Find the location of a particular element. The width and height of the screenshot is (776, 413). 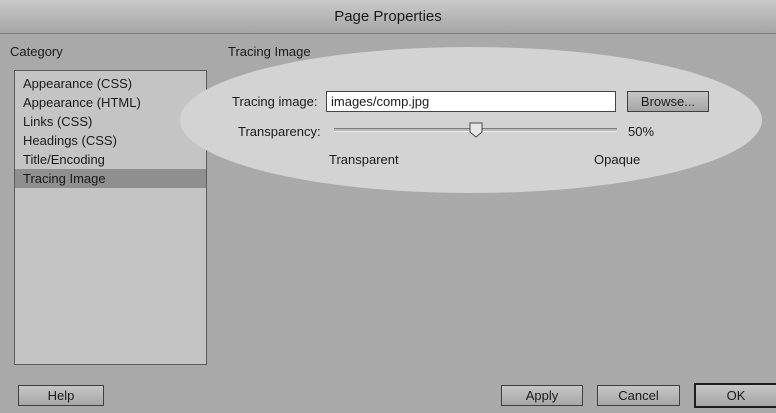

slider-thumb-icon is located at coordinates (476, 130).